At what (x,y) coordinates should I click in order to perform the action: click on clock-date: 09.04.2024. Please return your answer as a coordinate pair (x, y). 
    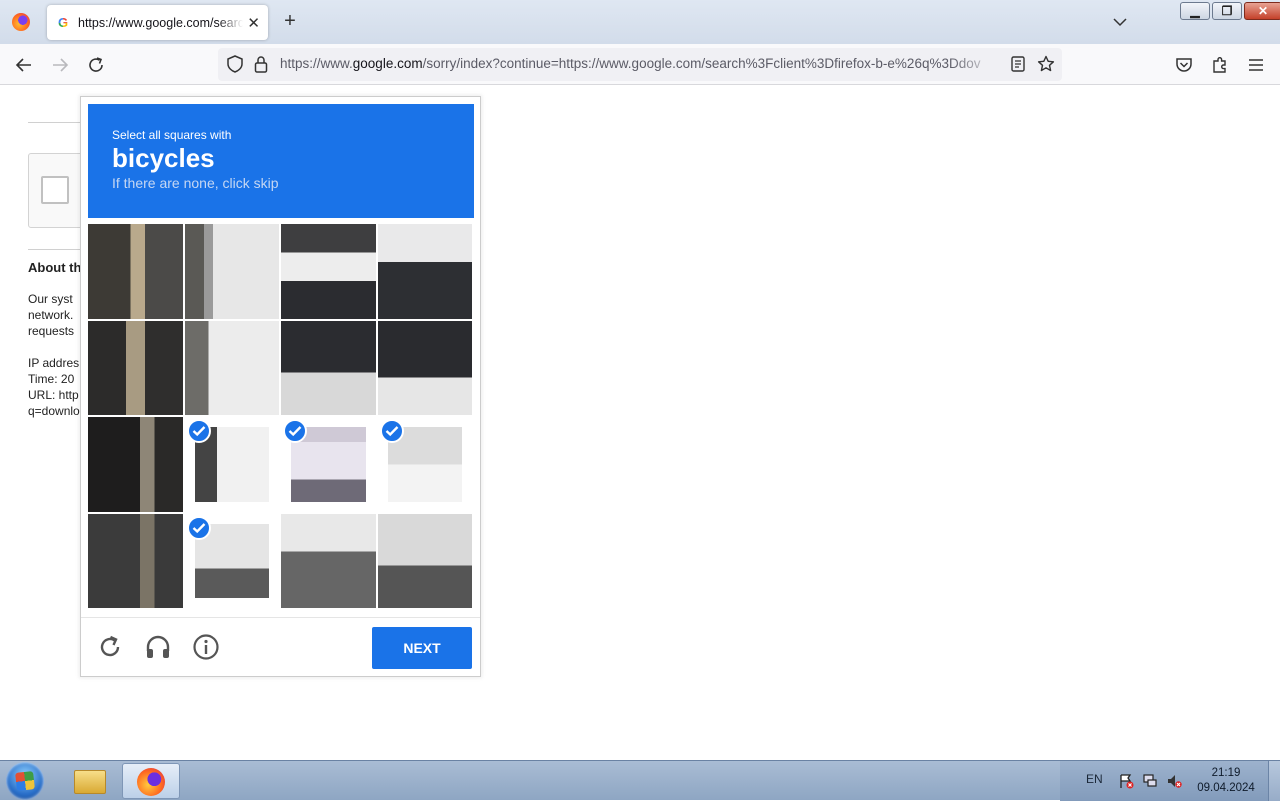
    Looking at the image, I should click on (1226, 788).